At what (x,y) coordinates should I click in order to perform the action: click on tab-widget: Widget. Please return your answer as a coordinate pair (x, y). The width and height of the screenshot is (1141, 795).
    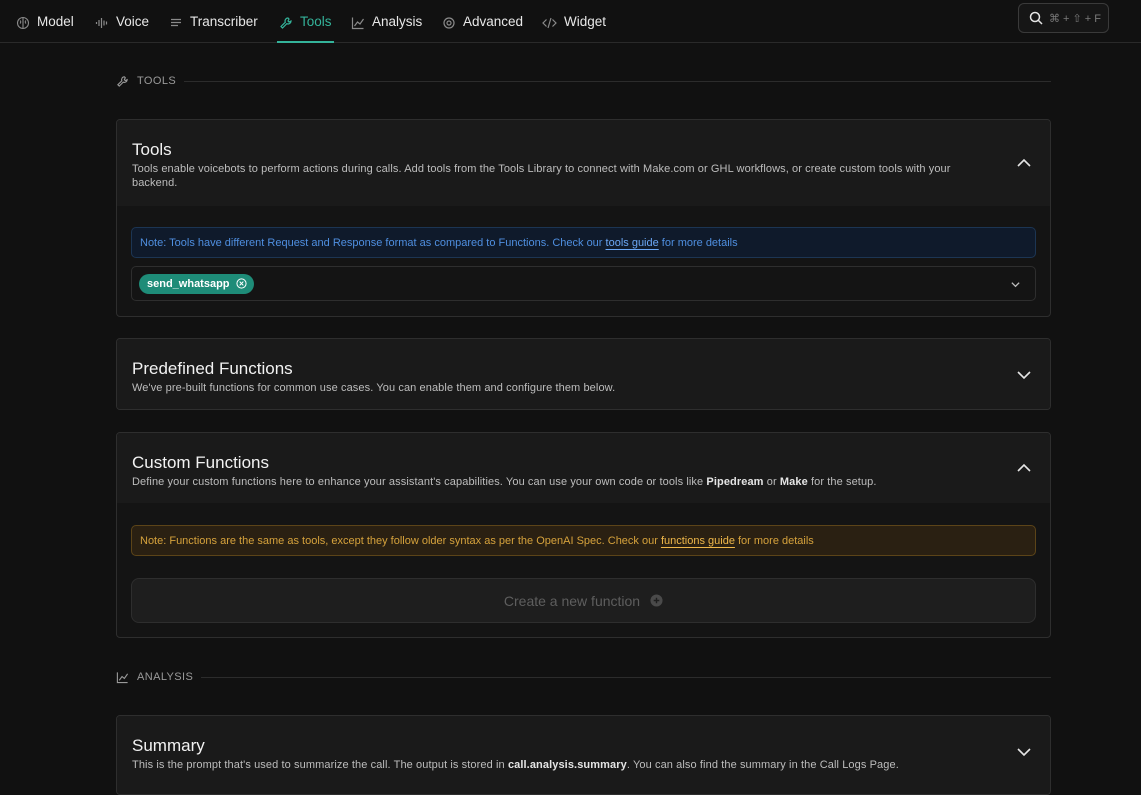
    Looking at the image, I should click on (574, 28).